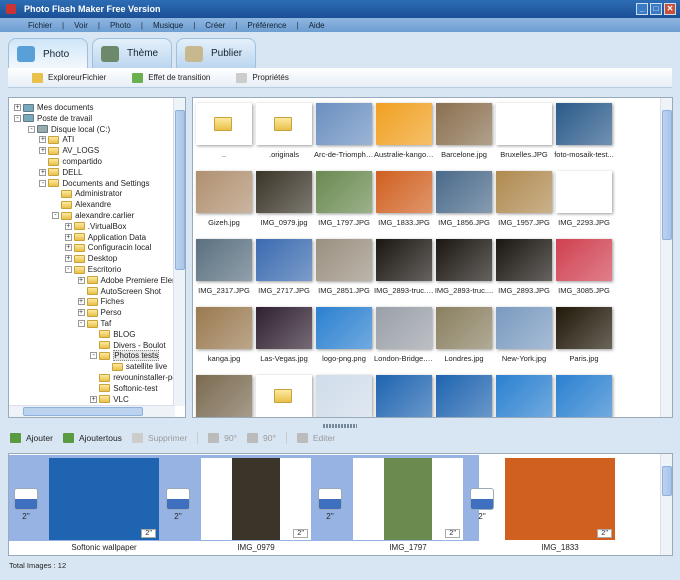 This screenshot has width=680, height=580. I want to click on close-button: ✕, so click(670, 9).